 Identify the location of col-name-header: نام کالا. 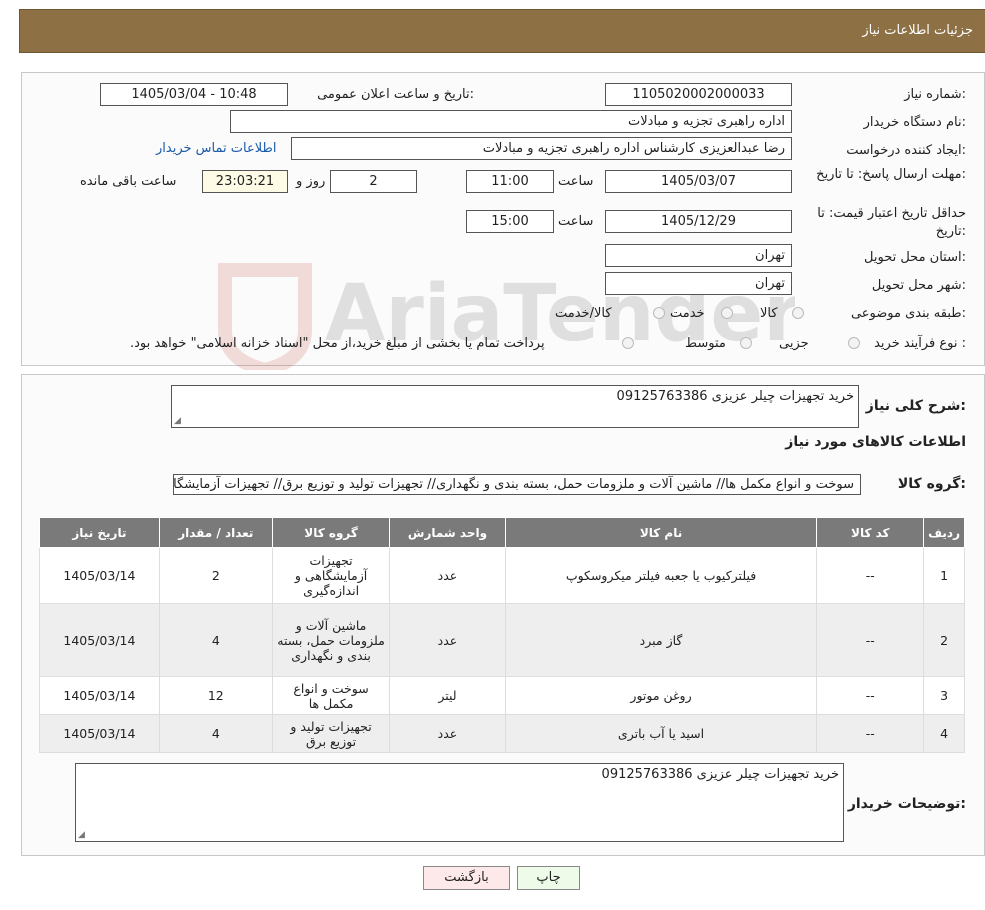
(661, 532).